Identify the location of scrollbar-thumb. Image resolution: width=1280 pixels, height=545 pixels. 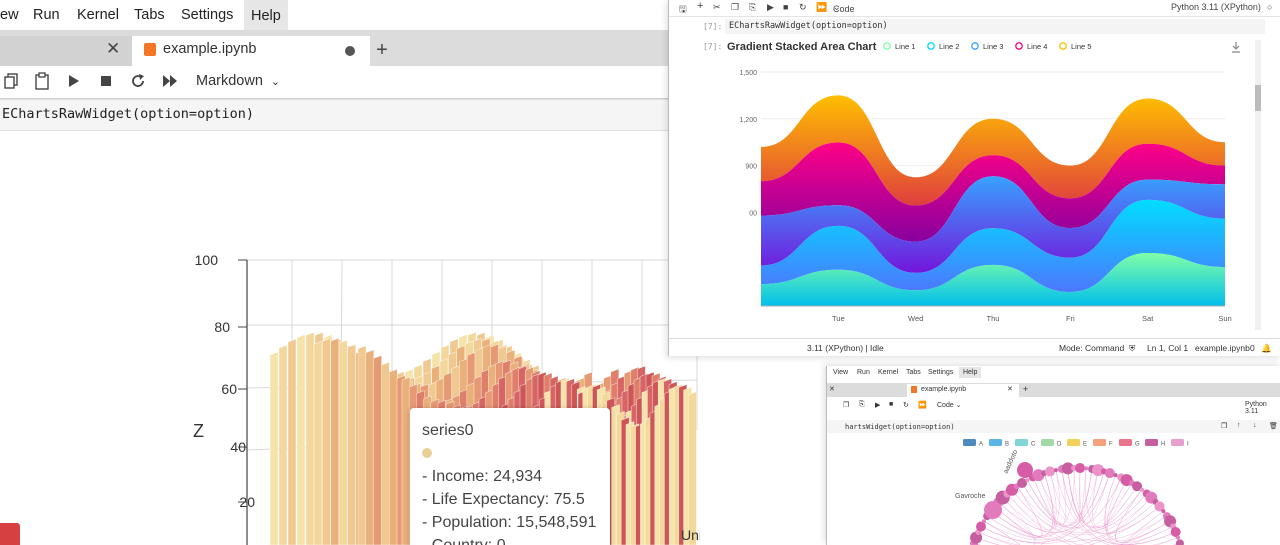
(1258, 98).